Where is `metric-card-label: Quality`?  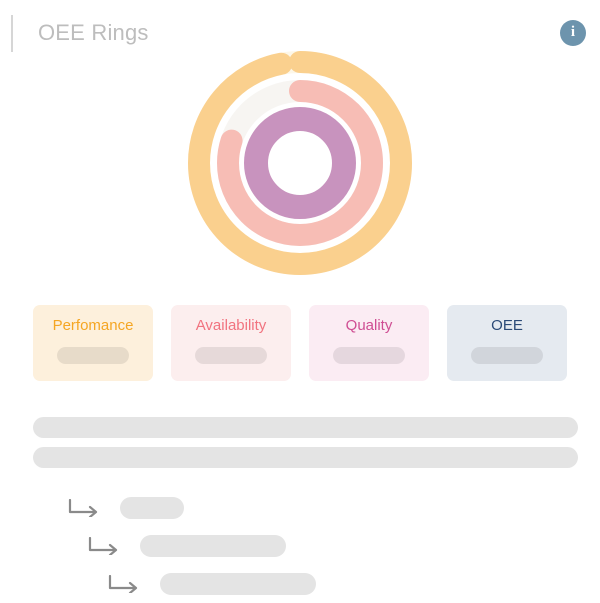 metric-card-label: Quality is located at coordinates (369, 325).